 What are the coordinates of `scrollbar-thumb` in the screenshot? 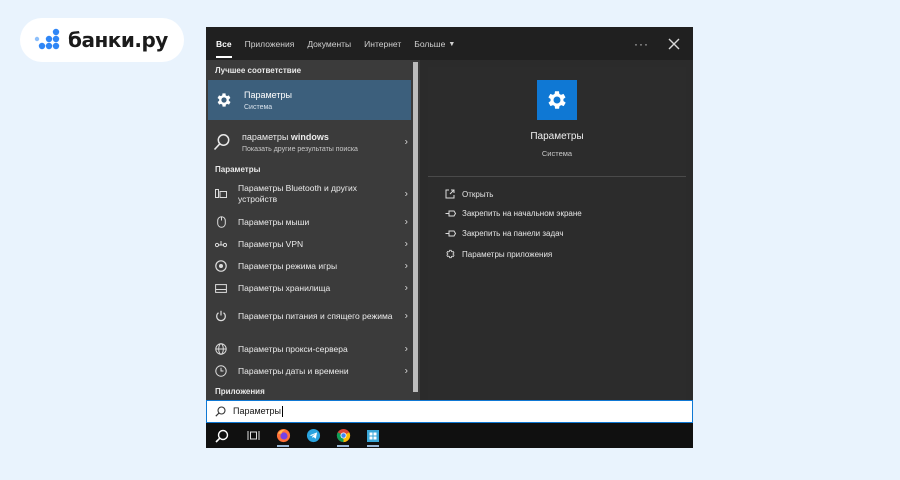 It's located at (415, 227).